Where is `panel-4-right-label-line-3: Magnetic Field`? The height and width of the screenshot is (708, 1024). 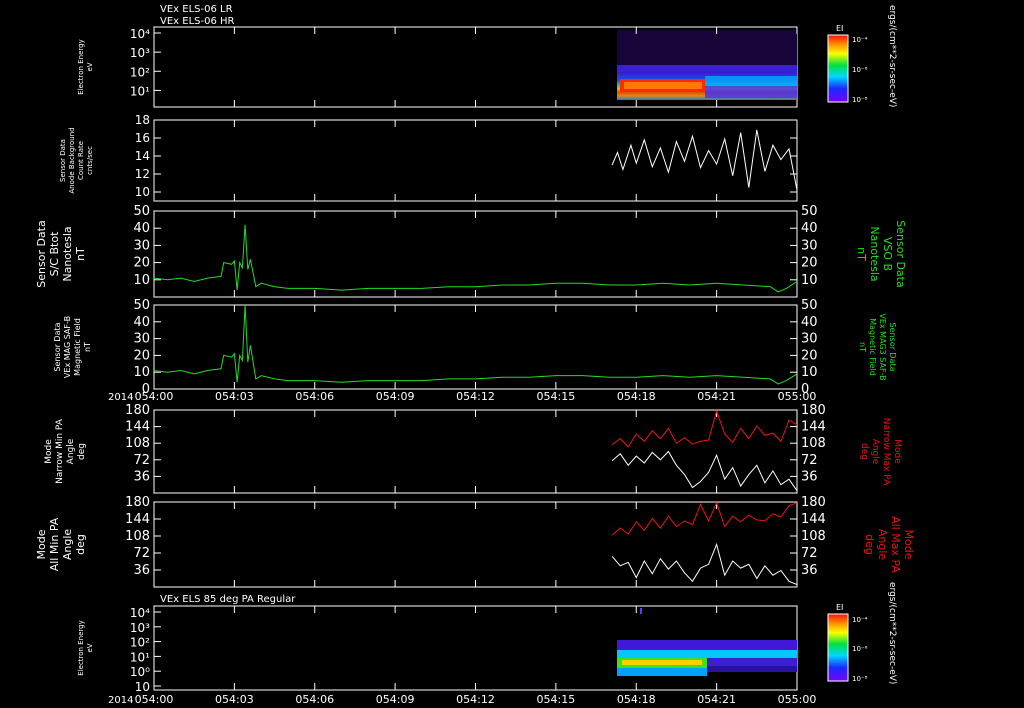
panel-4-right-label-line-3: Magnetic Field is located at coordinates (872, 347).